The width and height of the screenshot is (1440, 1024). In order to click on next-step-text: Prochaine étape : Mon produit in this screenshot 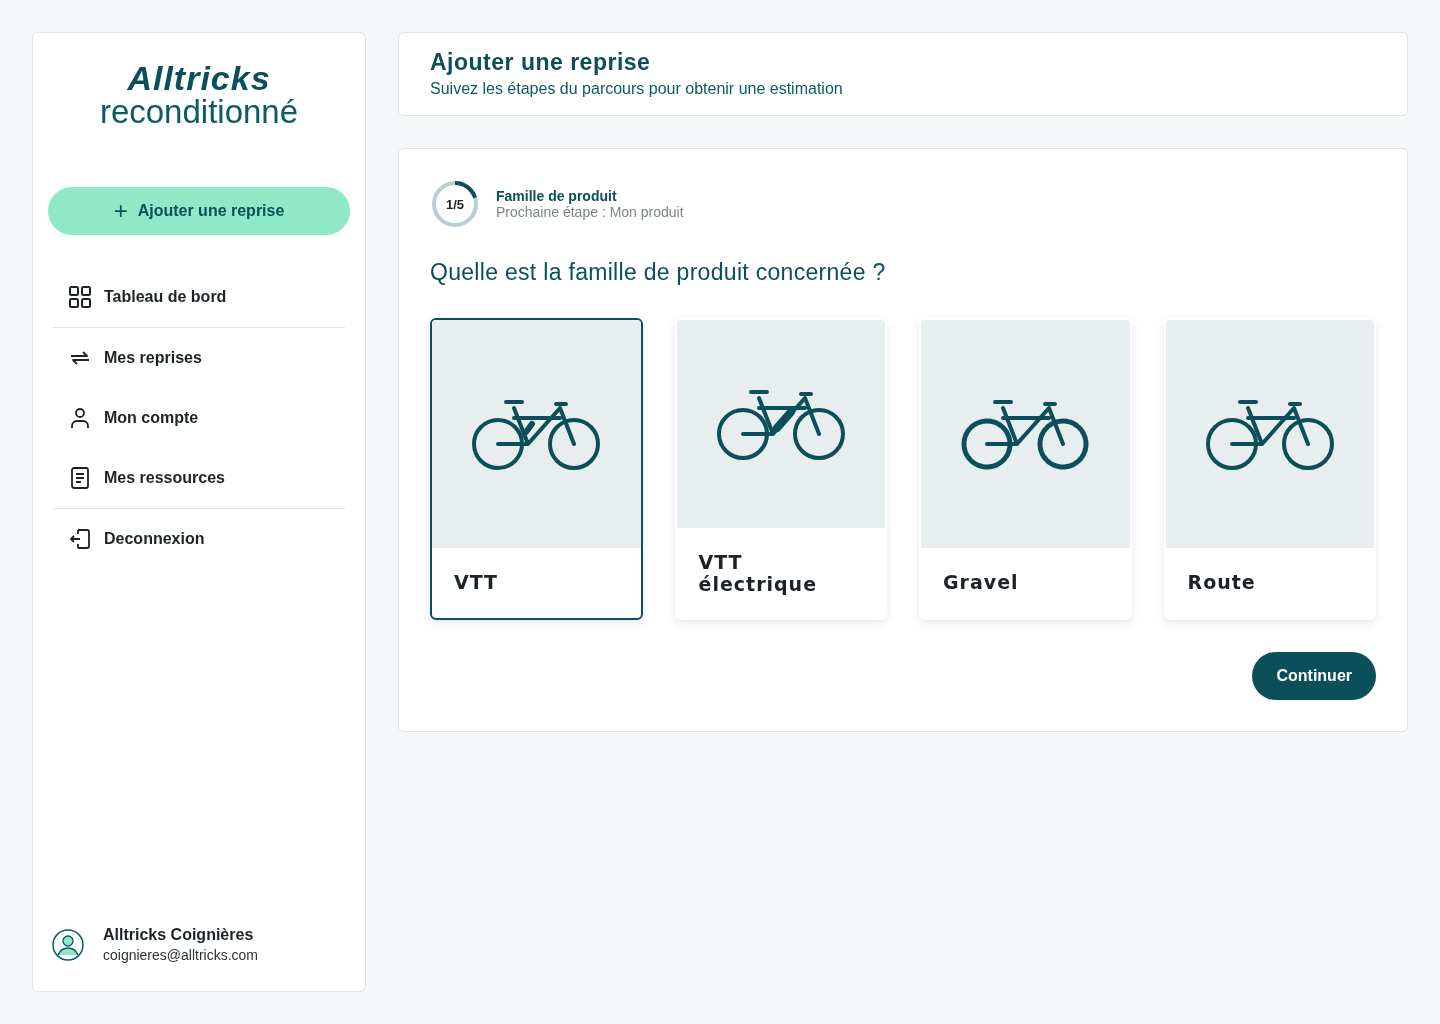, I will do `click(590, 212)`.